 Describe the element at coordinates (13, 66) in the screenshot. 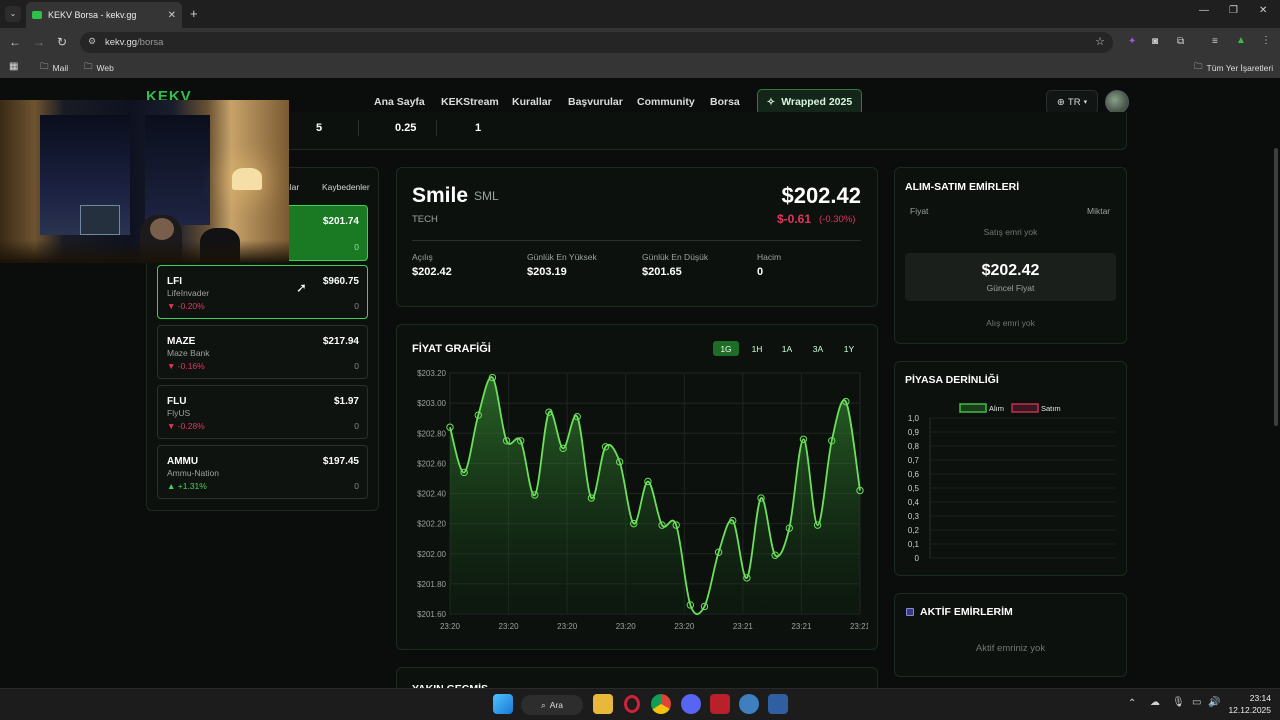

I see `apps-icon: ▦` at that location.